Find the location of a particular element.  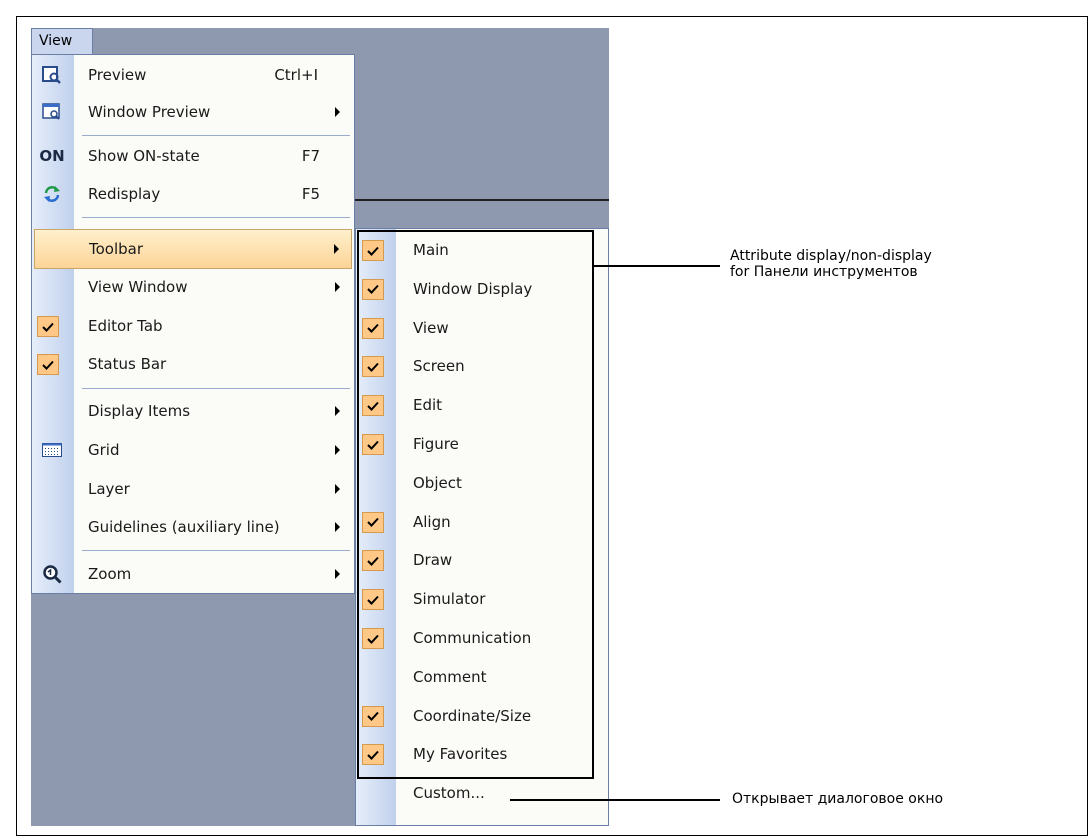

menu-item-label: Display Items is located at coordinates (139, 411).